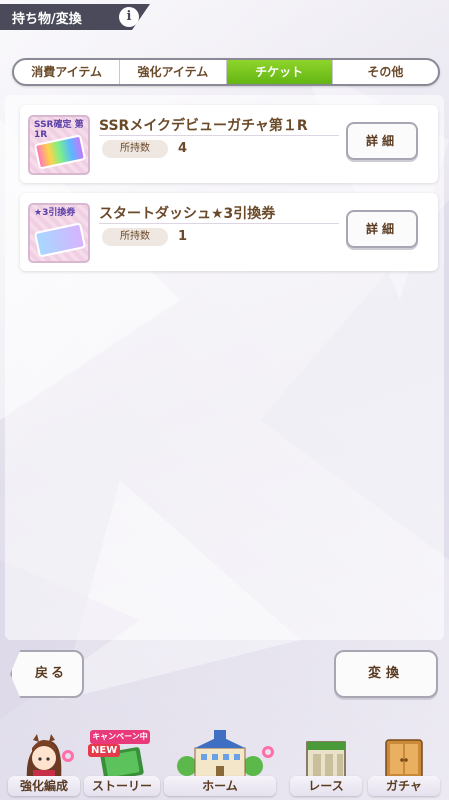  I want to click on gacha-door-icon, so click(404, 759).